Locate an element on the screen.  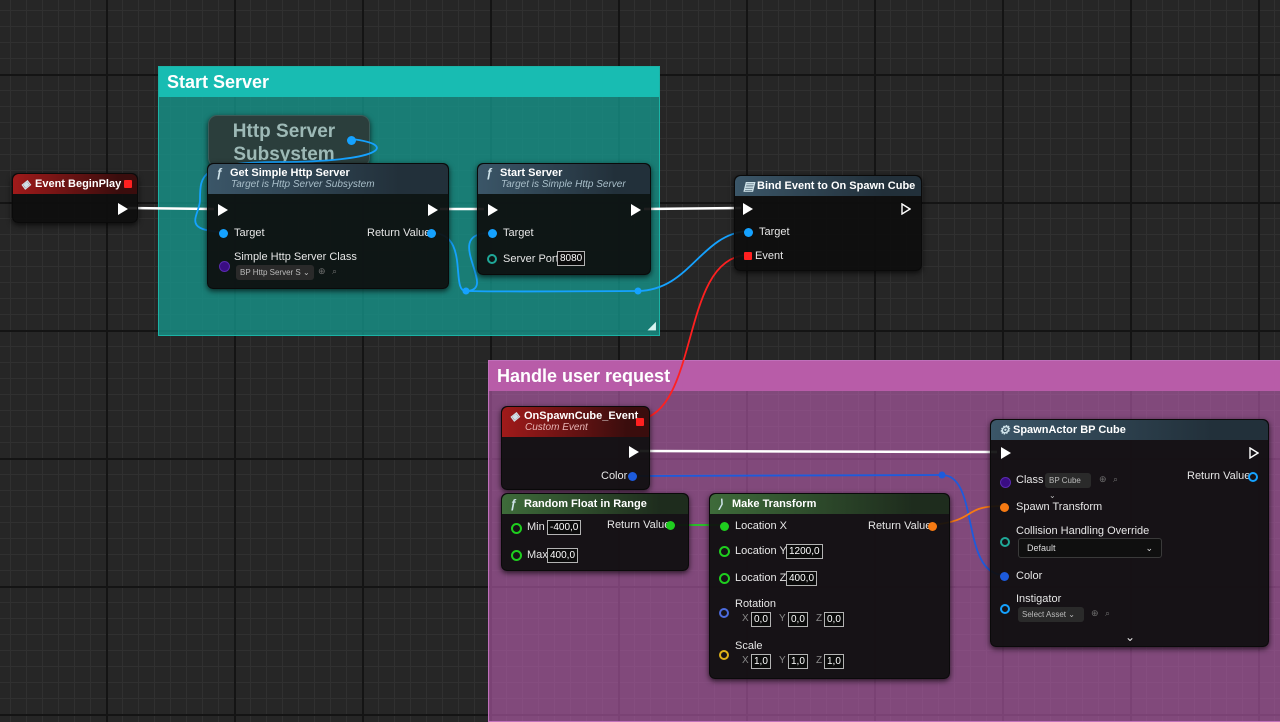
location-y-input: 1200,0 is located at coordinates (804, 551).